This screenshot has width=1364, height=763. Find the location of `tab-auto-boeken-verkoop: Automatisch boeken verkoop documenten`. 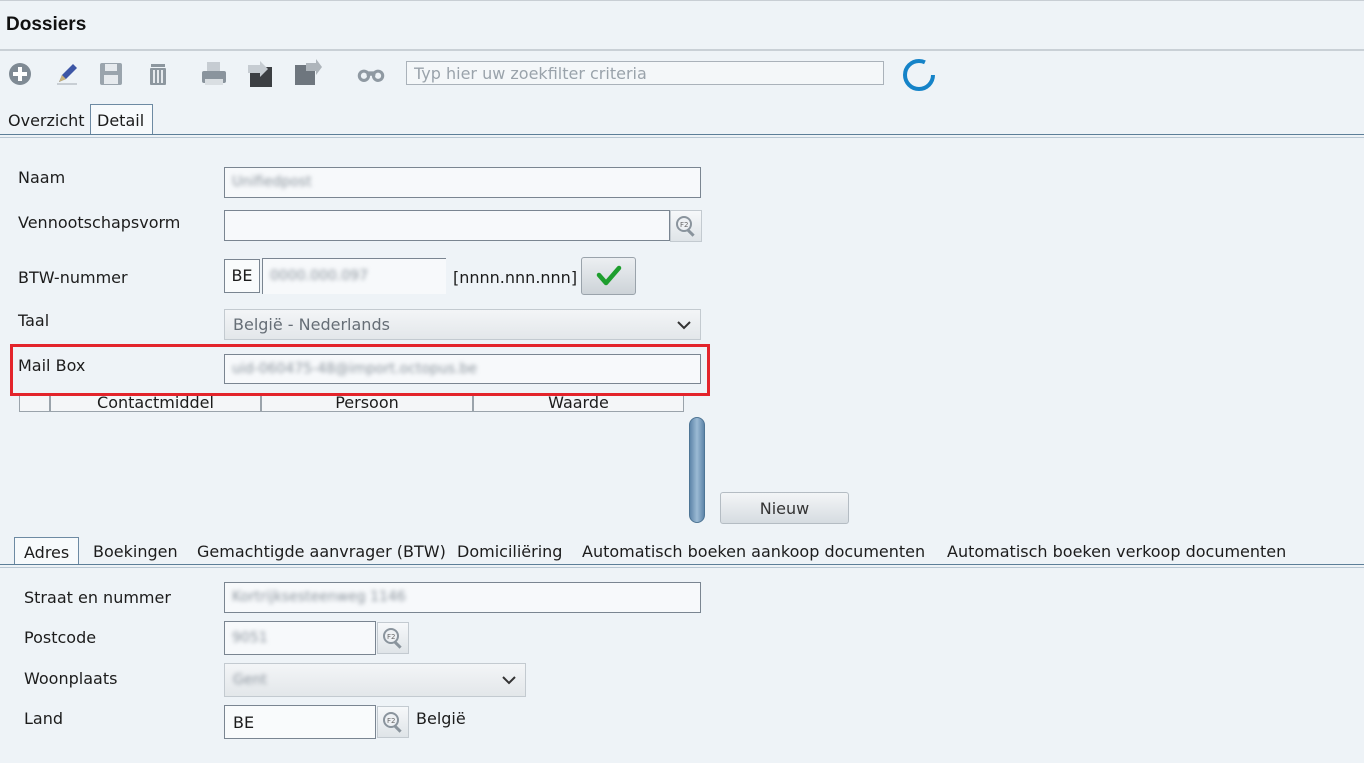

tab-auto-boeken-verkoop: Automatisch boeken verkoop documenten is located at coordinates (1116, 551).